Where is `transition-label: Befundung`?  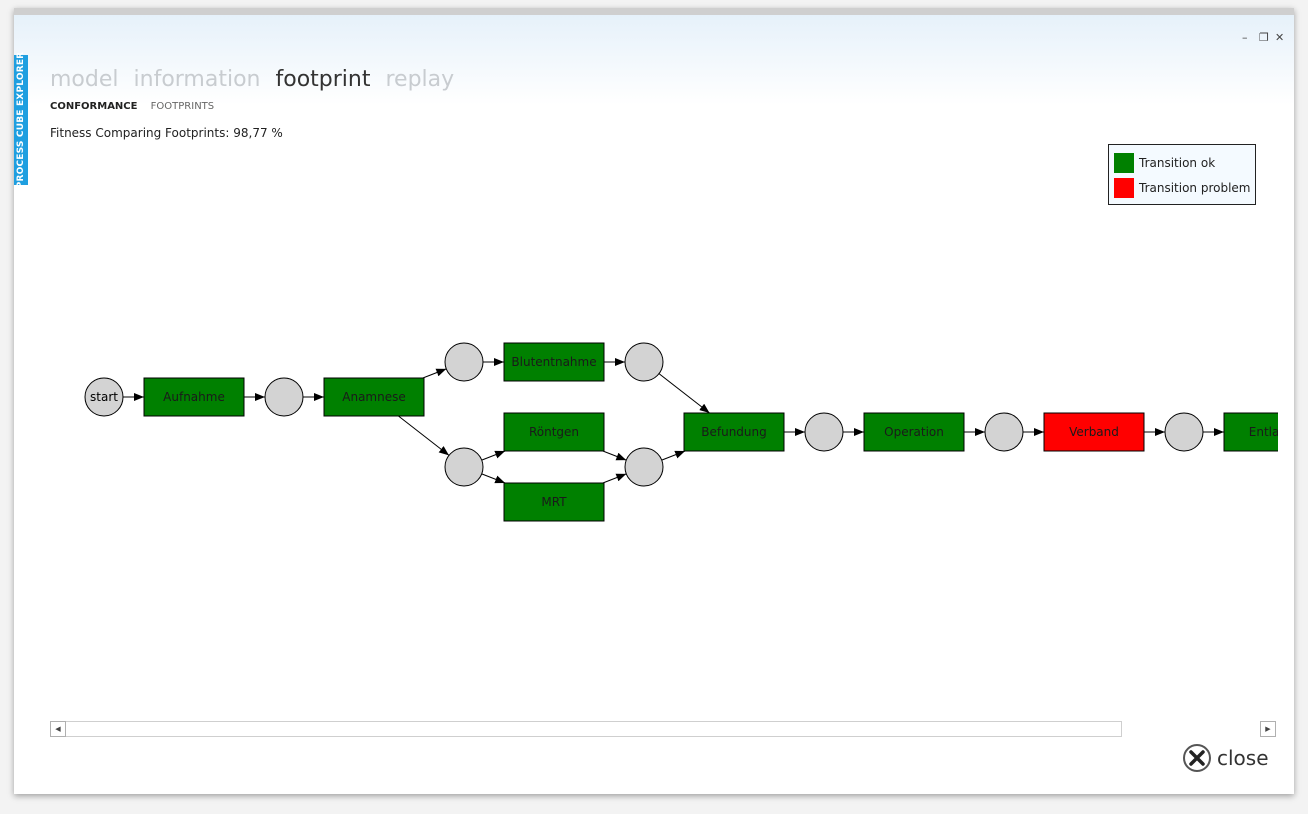
transition-label: Befundung is located at coordinates (734, 432).